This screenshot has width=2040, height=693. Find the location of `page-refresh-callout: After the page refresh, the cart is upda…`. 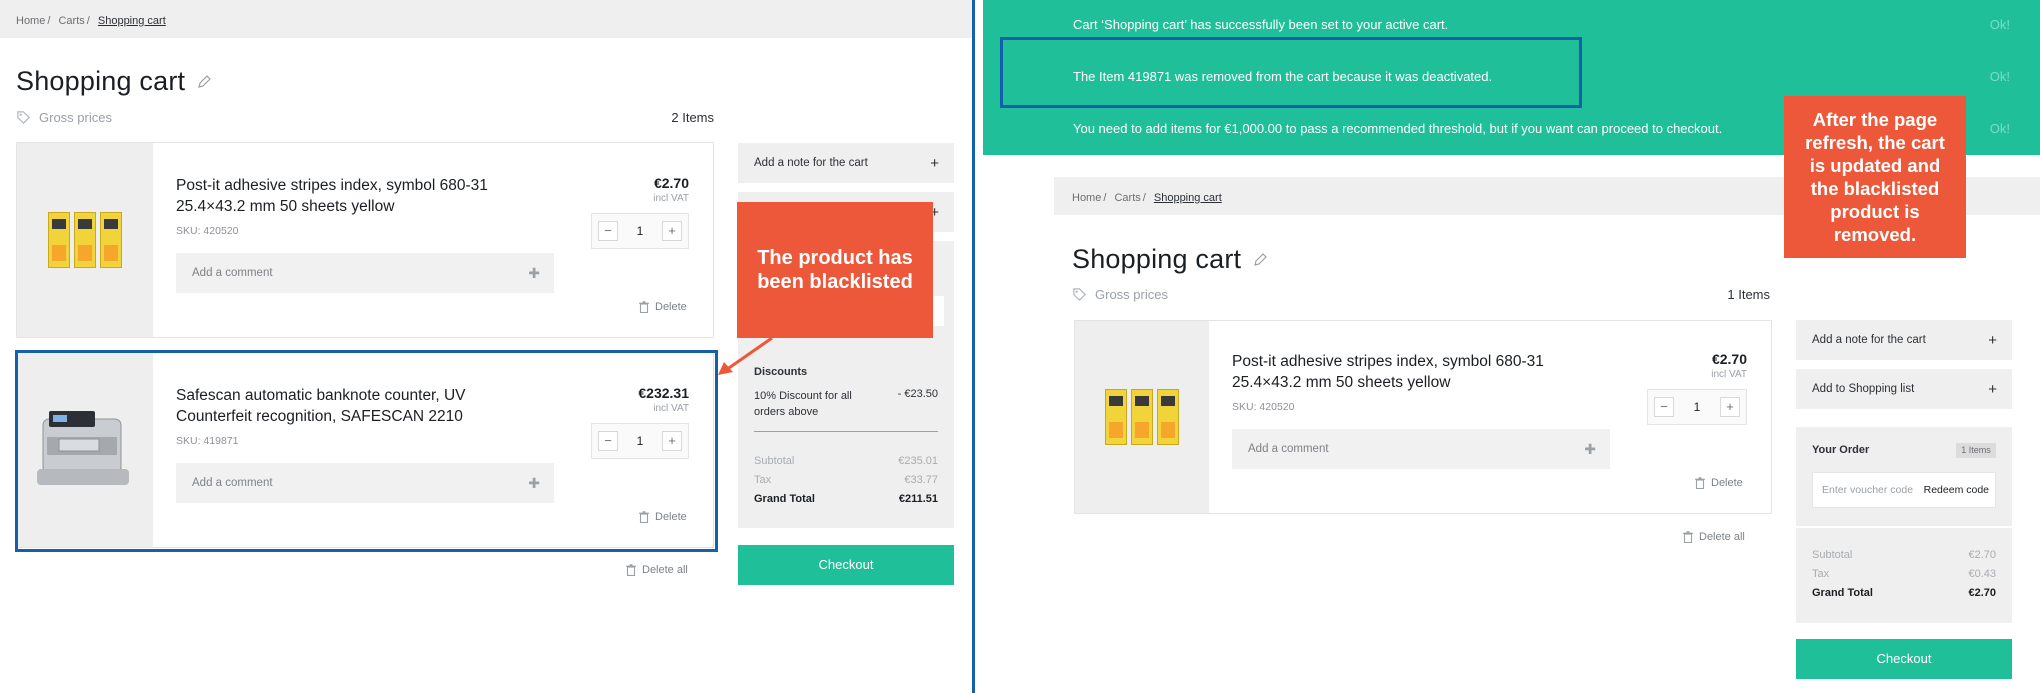

page-refresh-callout: After the page refresh, the cart is upda… is located at coordinates (1875, 177).